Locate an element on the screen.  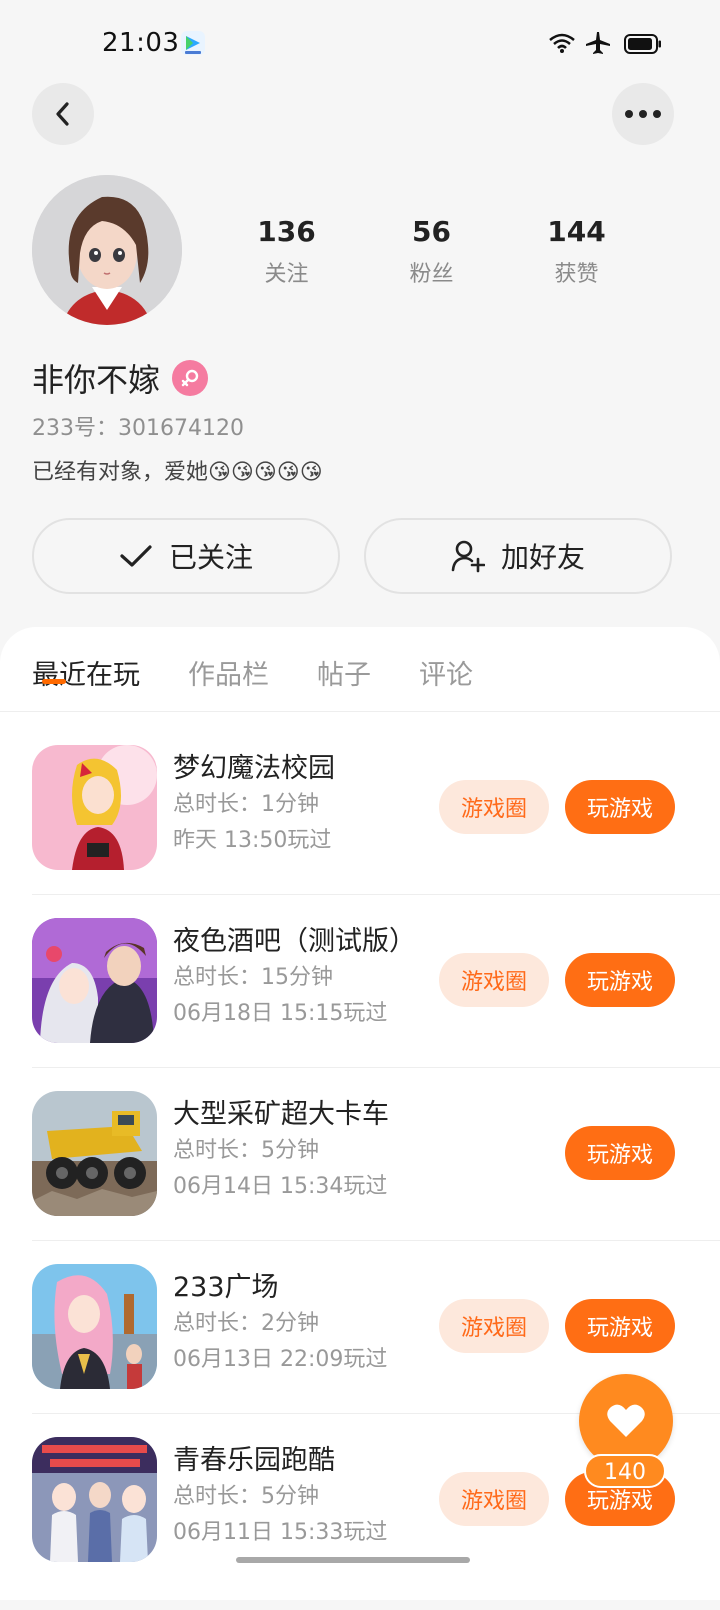
stat-label: 获赞 is located at coordinates (576, 274).